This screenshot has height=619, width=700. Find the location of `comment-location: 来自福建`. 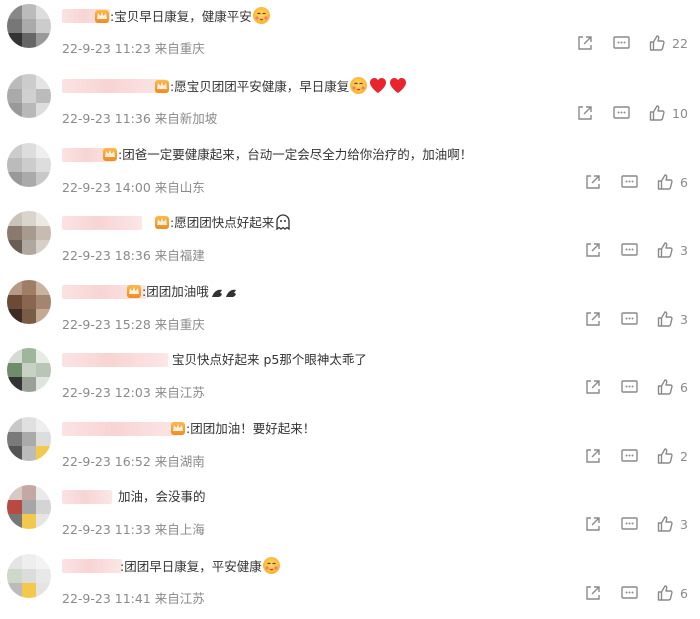

comment-location: 来自福建 is located at coordinates (179, 255).